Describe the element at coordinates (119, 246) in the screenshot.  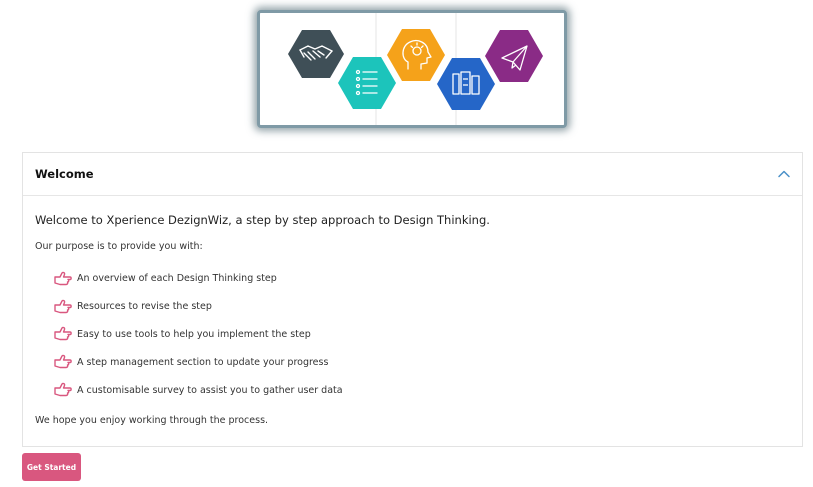
I see `purpose-text: Our purpose is to provide you with:` at that location.